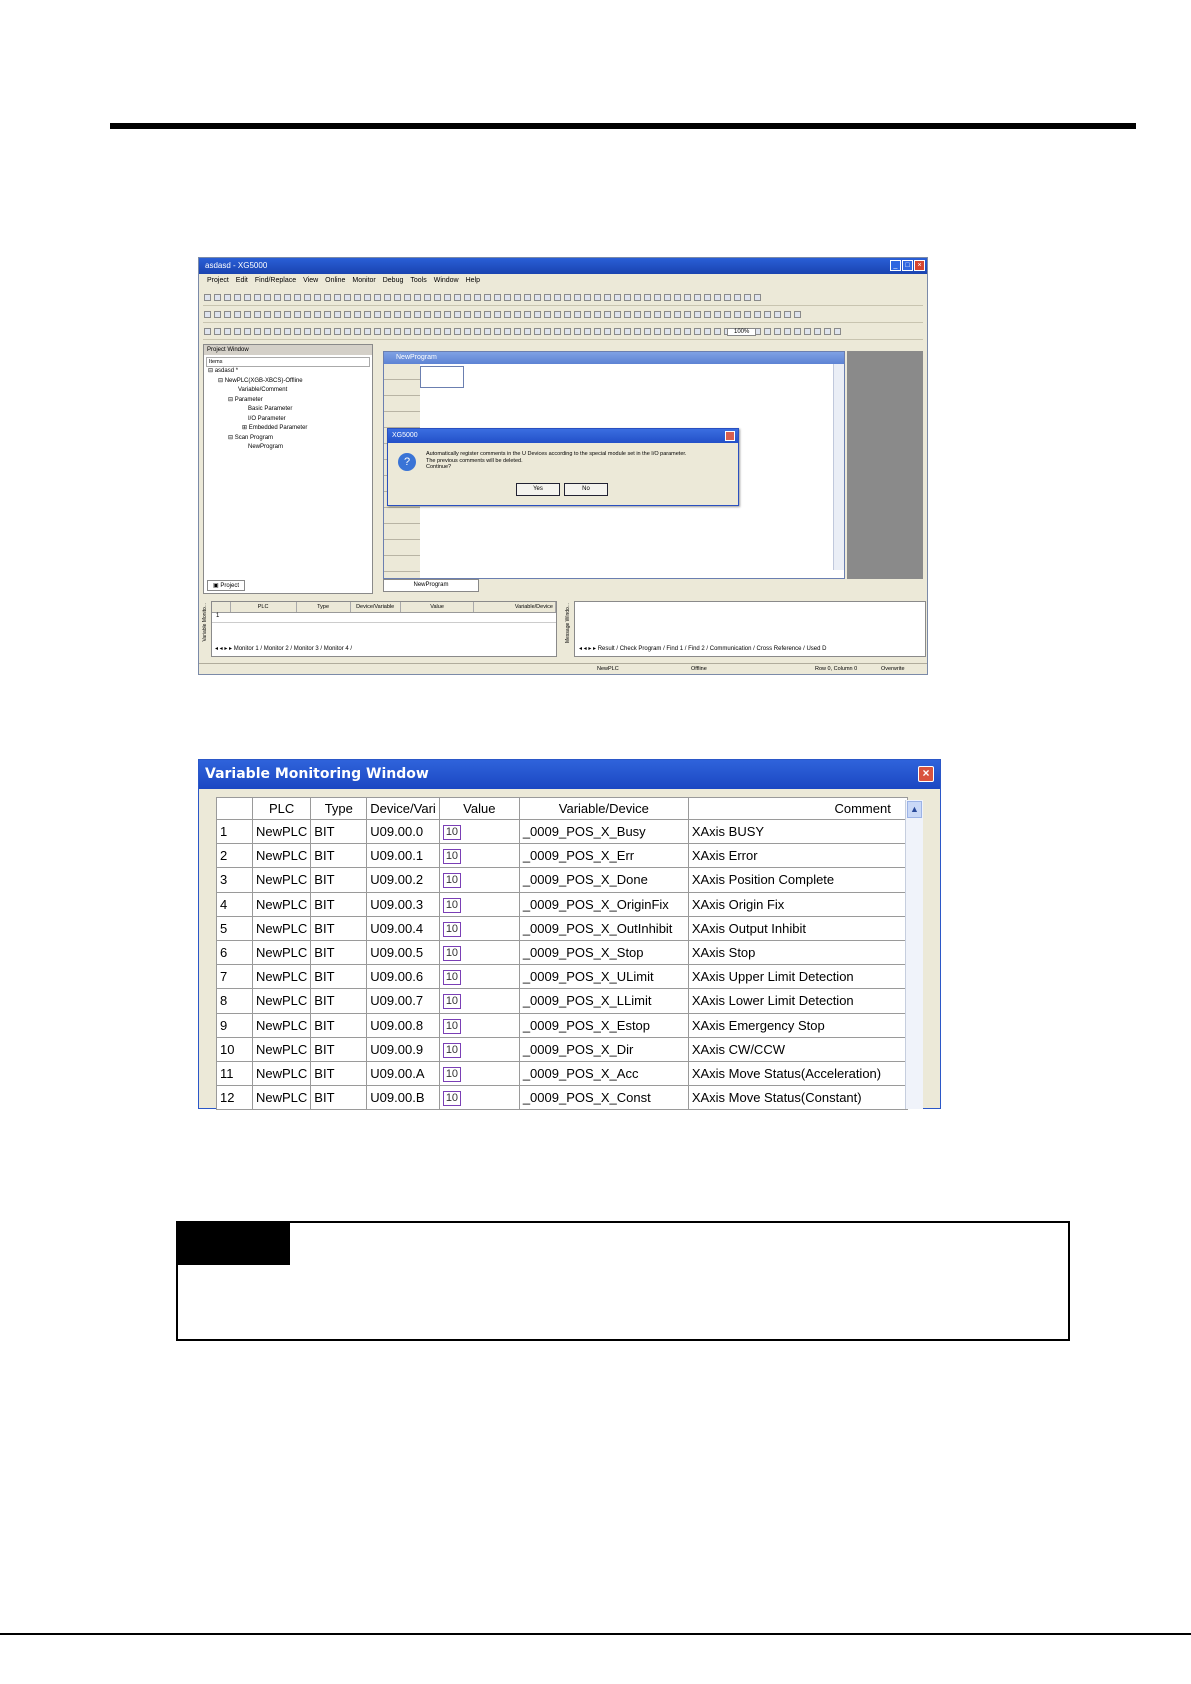 This screenshot has width=1191, height=1684. I want to click on zoom-select: 100%, so click(742, 332).